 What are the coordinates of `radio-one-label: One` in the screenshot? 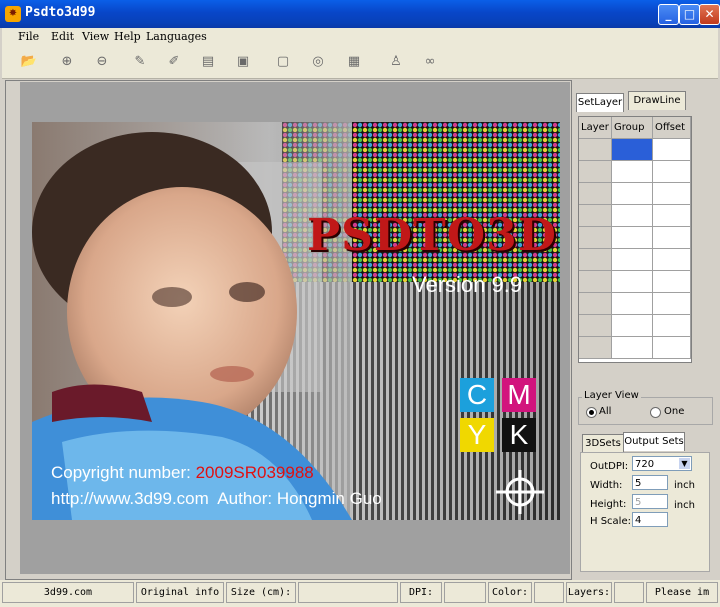 It's located at (674, 411).